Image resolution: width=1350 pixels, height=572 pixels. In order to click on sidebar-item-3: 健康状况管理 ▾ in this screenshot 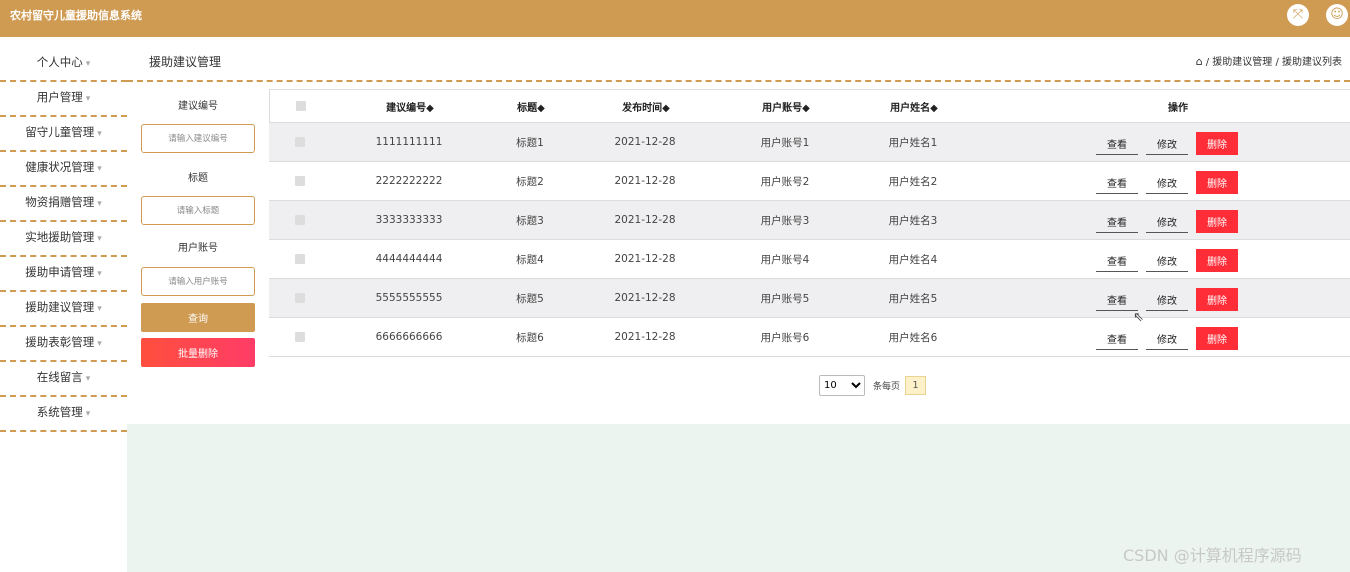, I will do `click(63, 169)`.